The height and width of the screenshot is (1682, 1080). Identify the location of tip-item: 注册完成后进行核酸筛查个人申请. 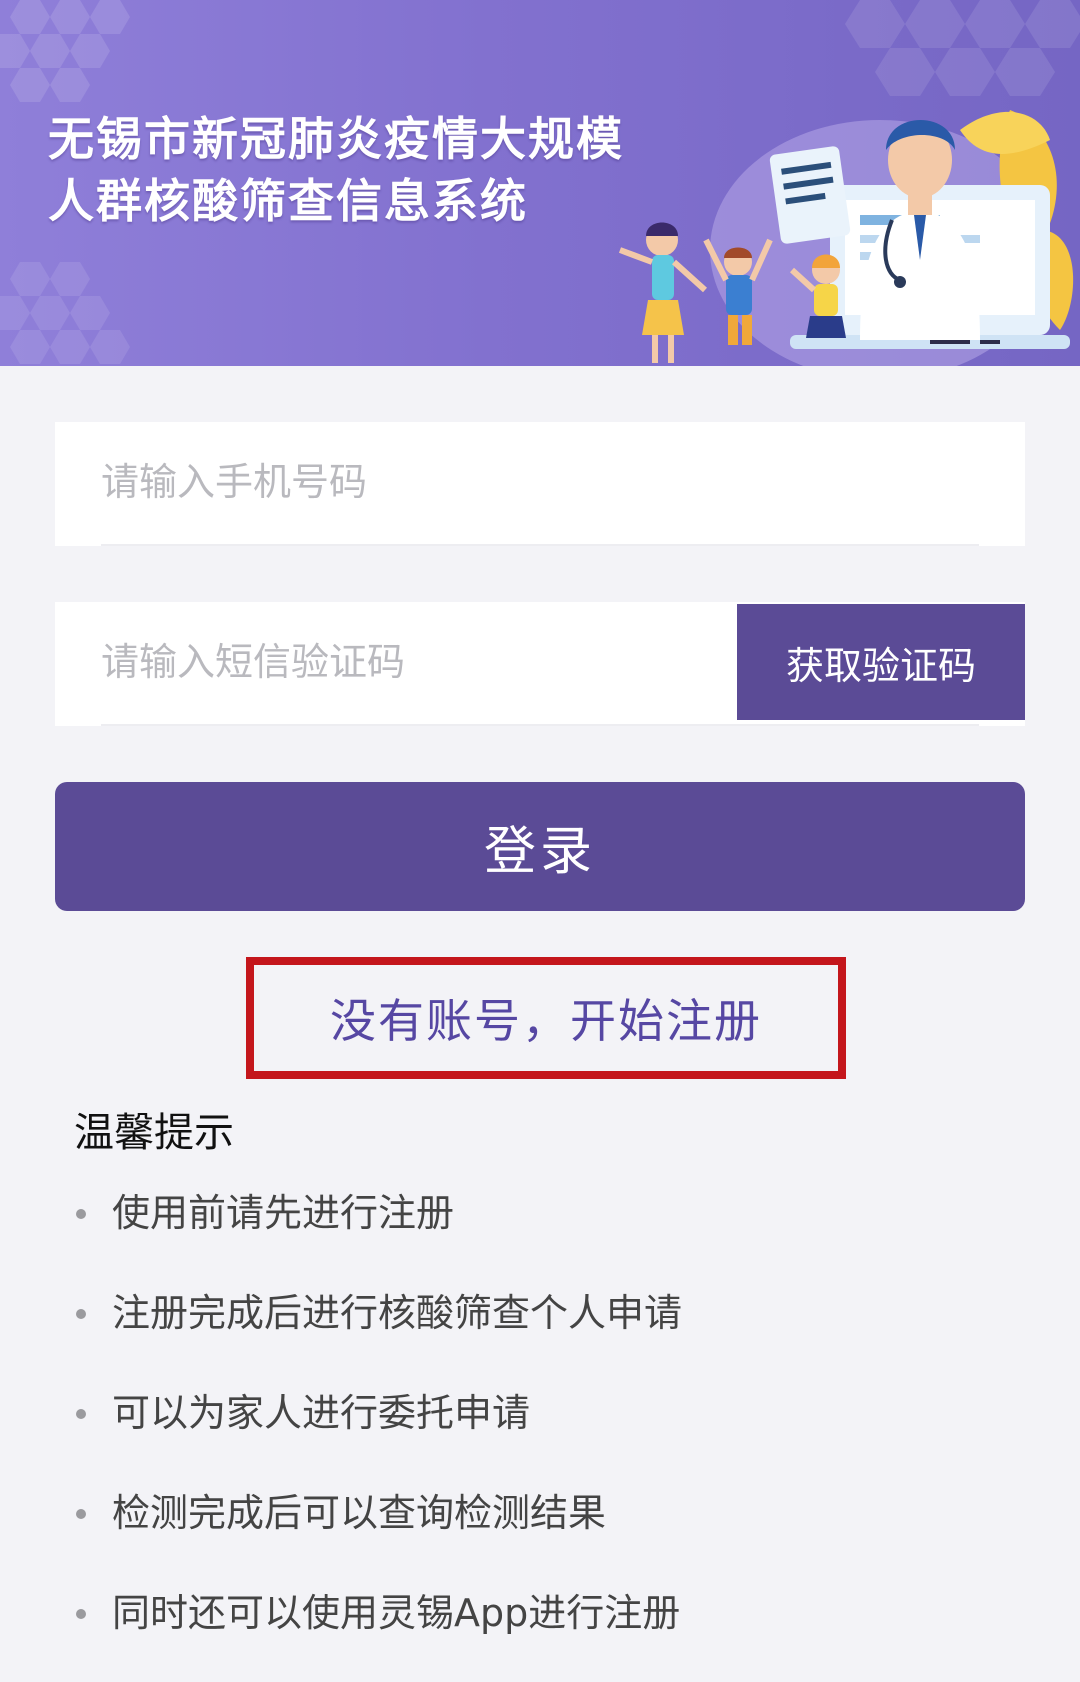
(378, 1332).